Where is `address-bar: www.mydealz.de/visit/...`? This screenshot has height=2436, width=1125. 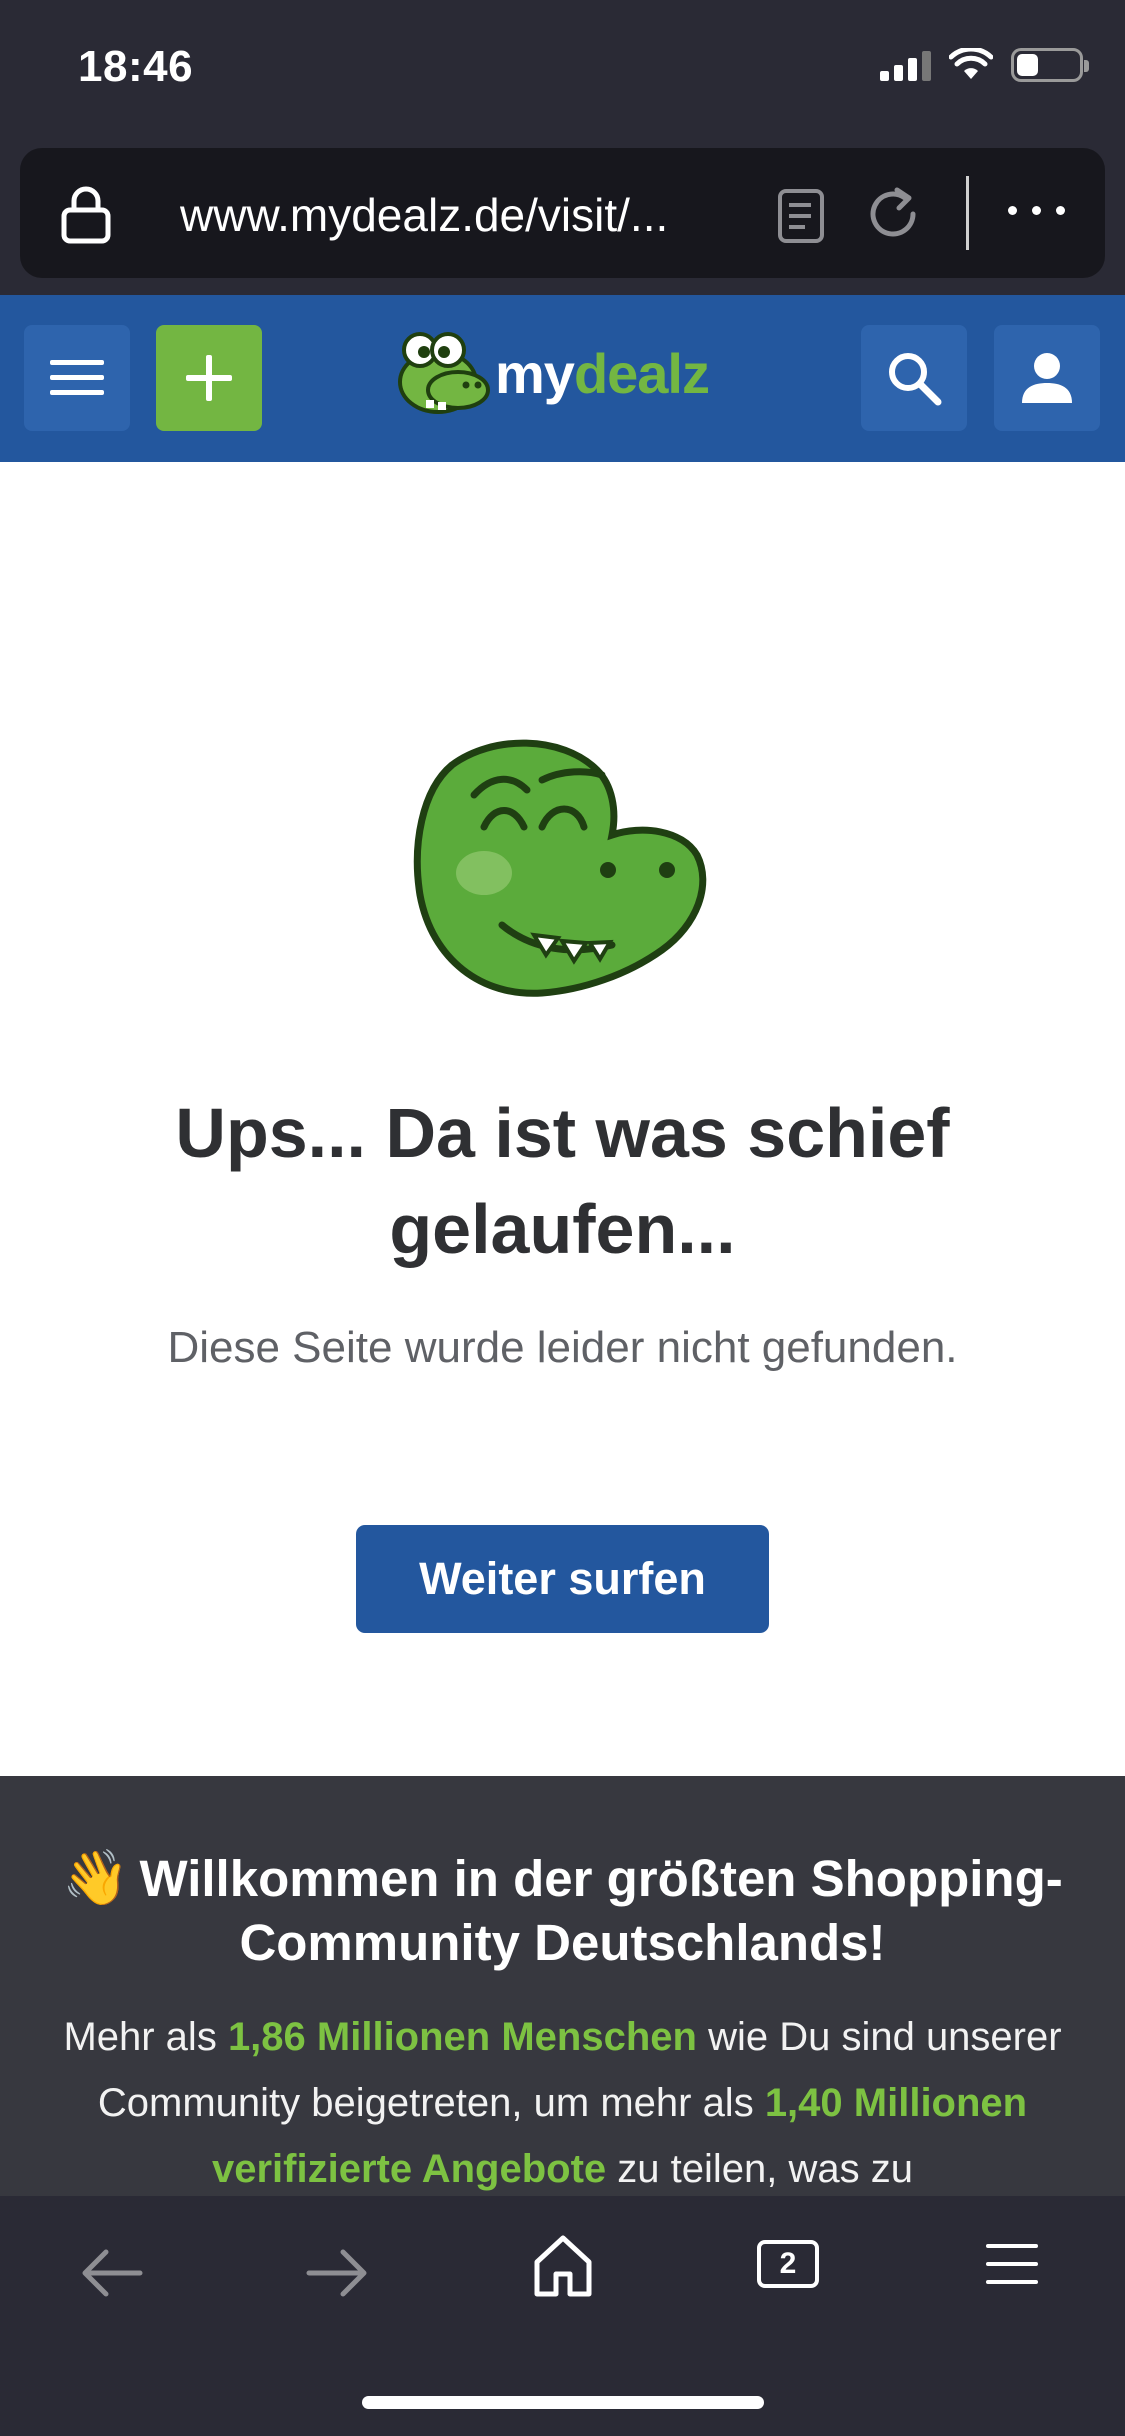
address-bar: www.mydealz.de/visit/... is located at coordinates (562, 213).